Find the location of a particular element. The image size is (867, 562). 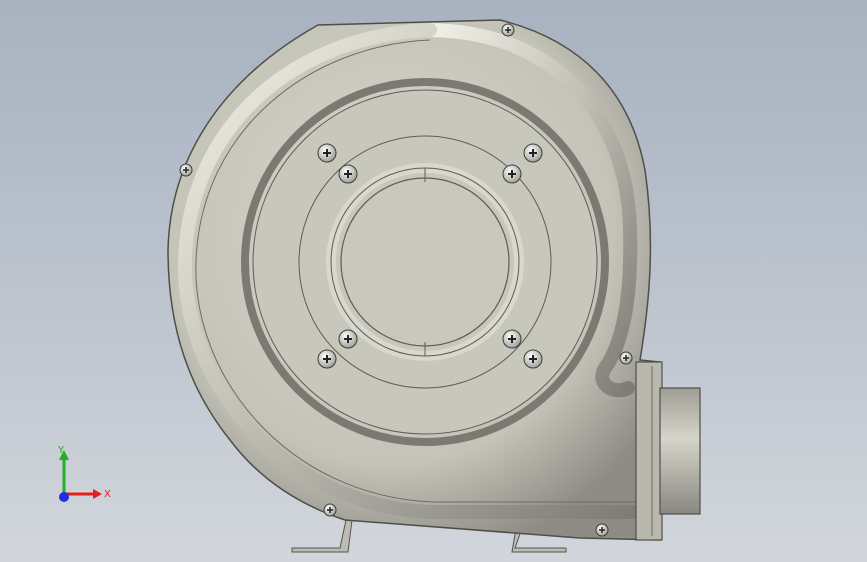

y-axis-label: Y is located at coordinates (61, 450).